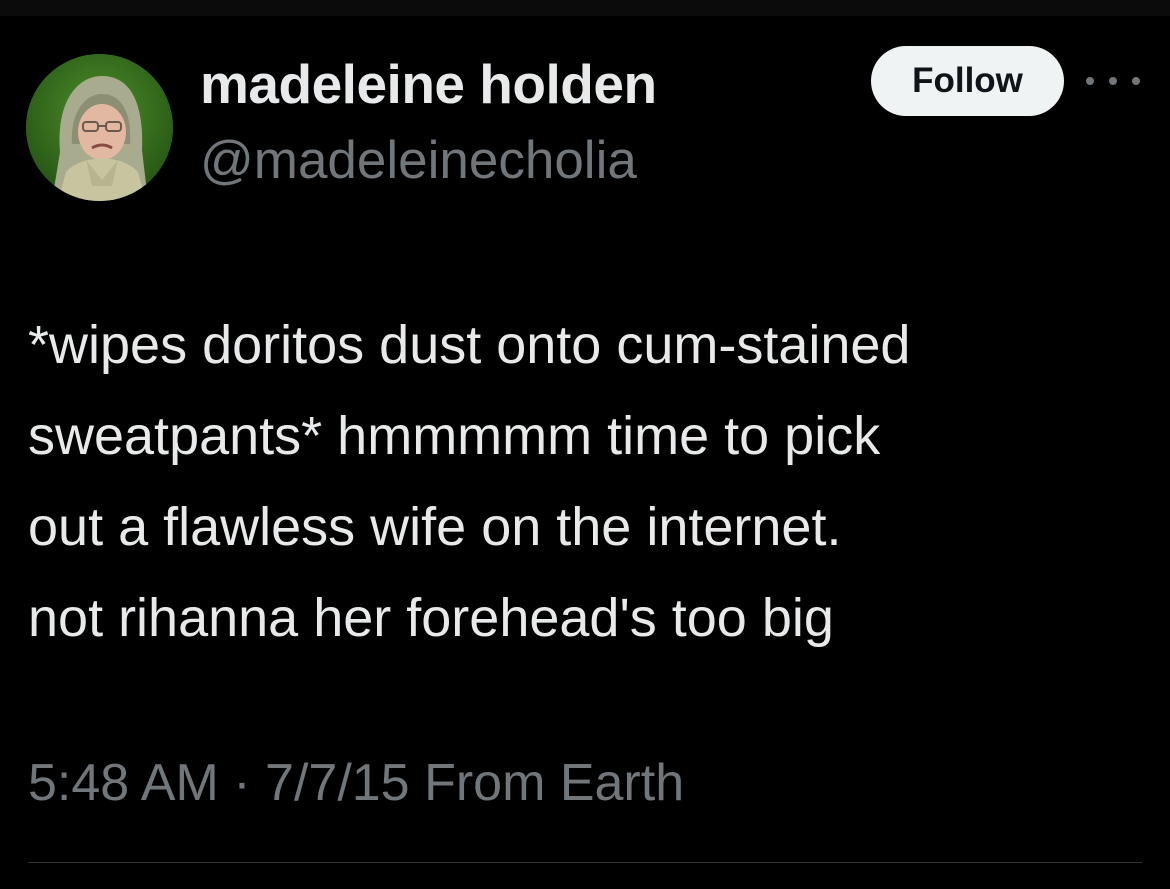 This screenshot has width=1170, height=889. I want to click on tweet-source: From Earth, so click(554, 783).